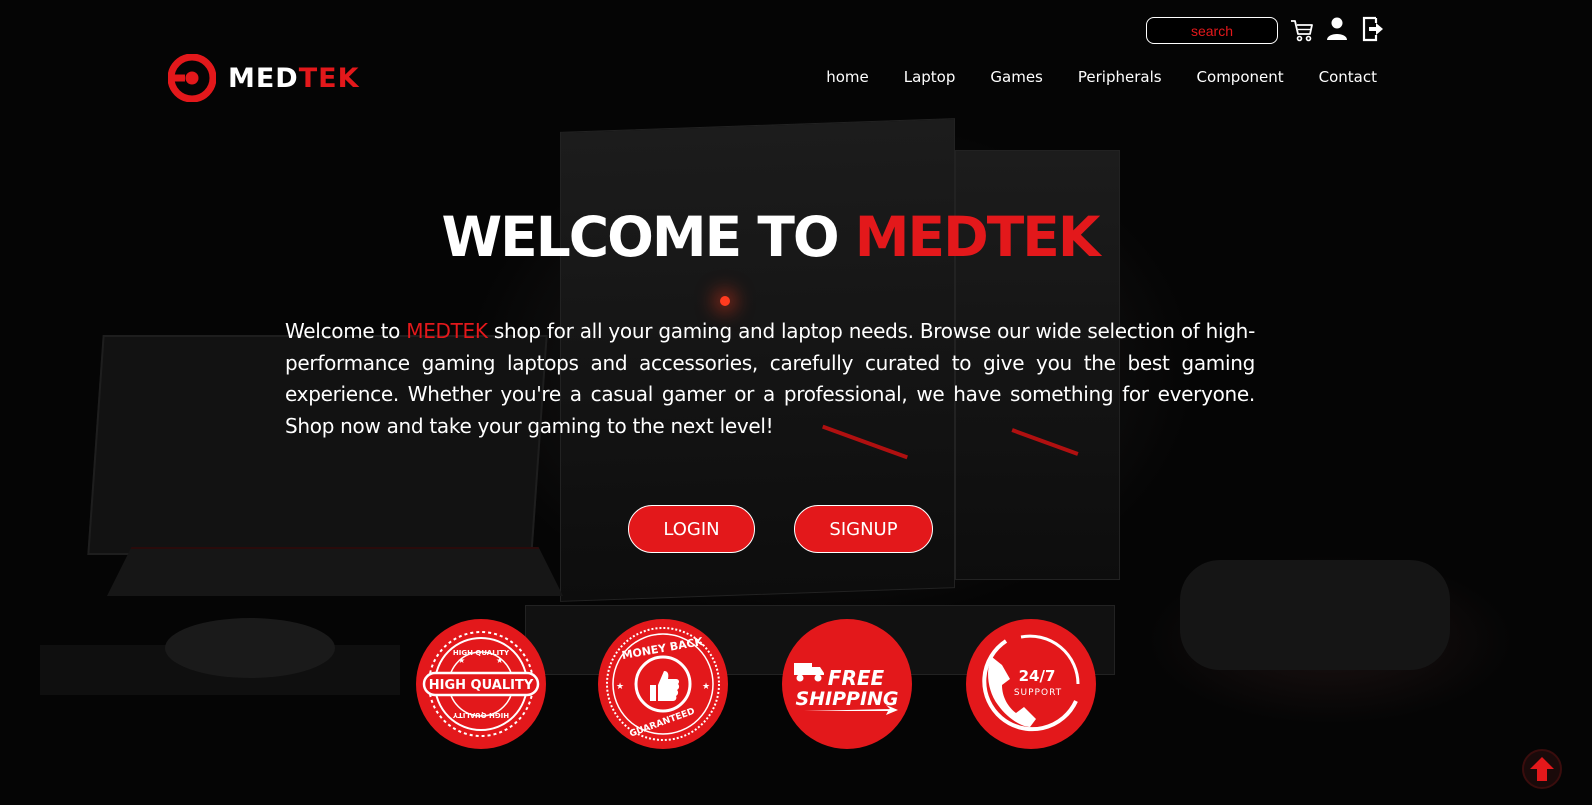 Image resolution: width=1592 pixels, height=805 pixels. What do you see at coordinates (1373, 29) in the screenshot?
I see `logout-icon` at bounding box center [1373, 29].